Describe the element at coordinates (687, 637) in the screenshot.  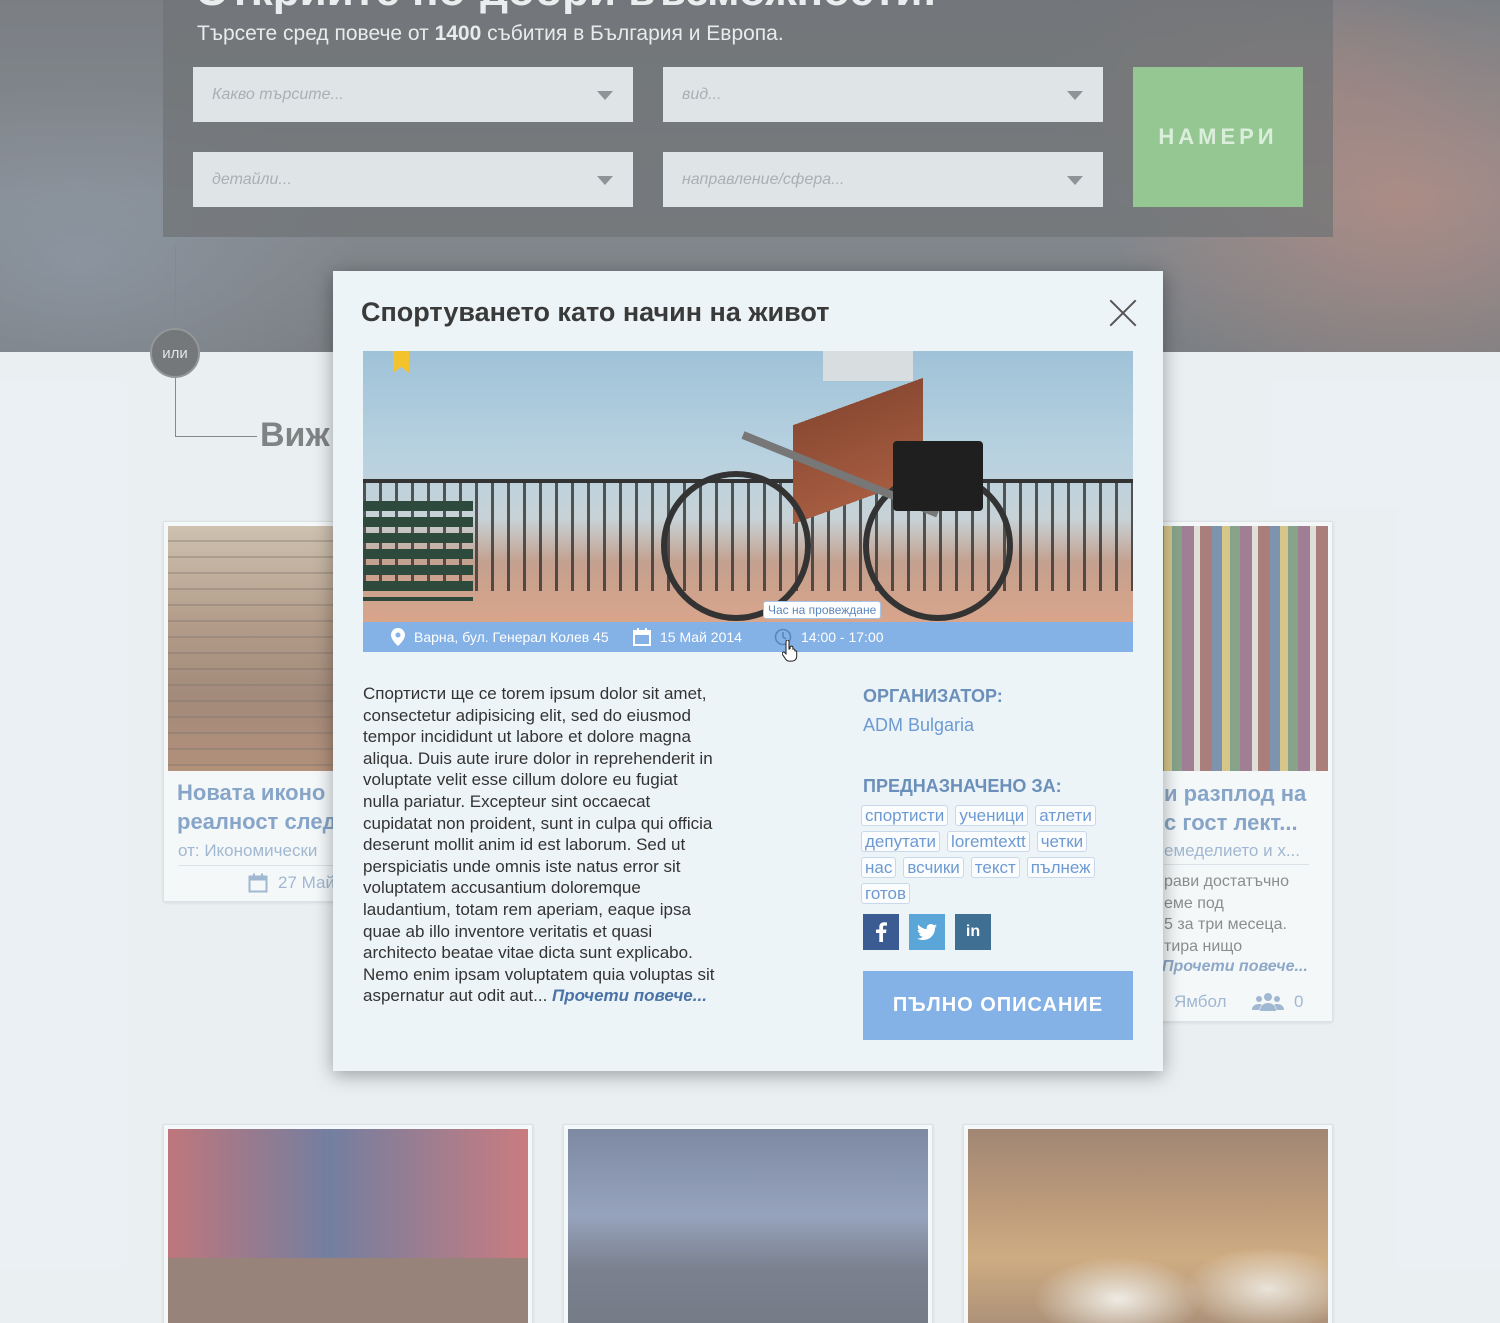
I see `event-date: 15 Май 2014` at that location.